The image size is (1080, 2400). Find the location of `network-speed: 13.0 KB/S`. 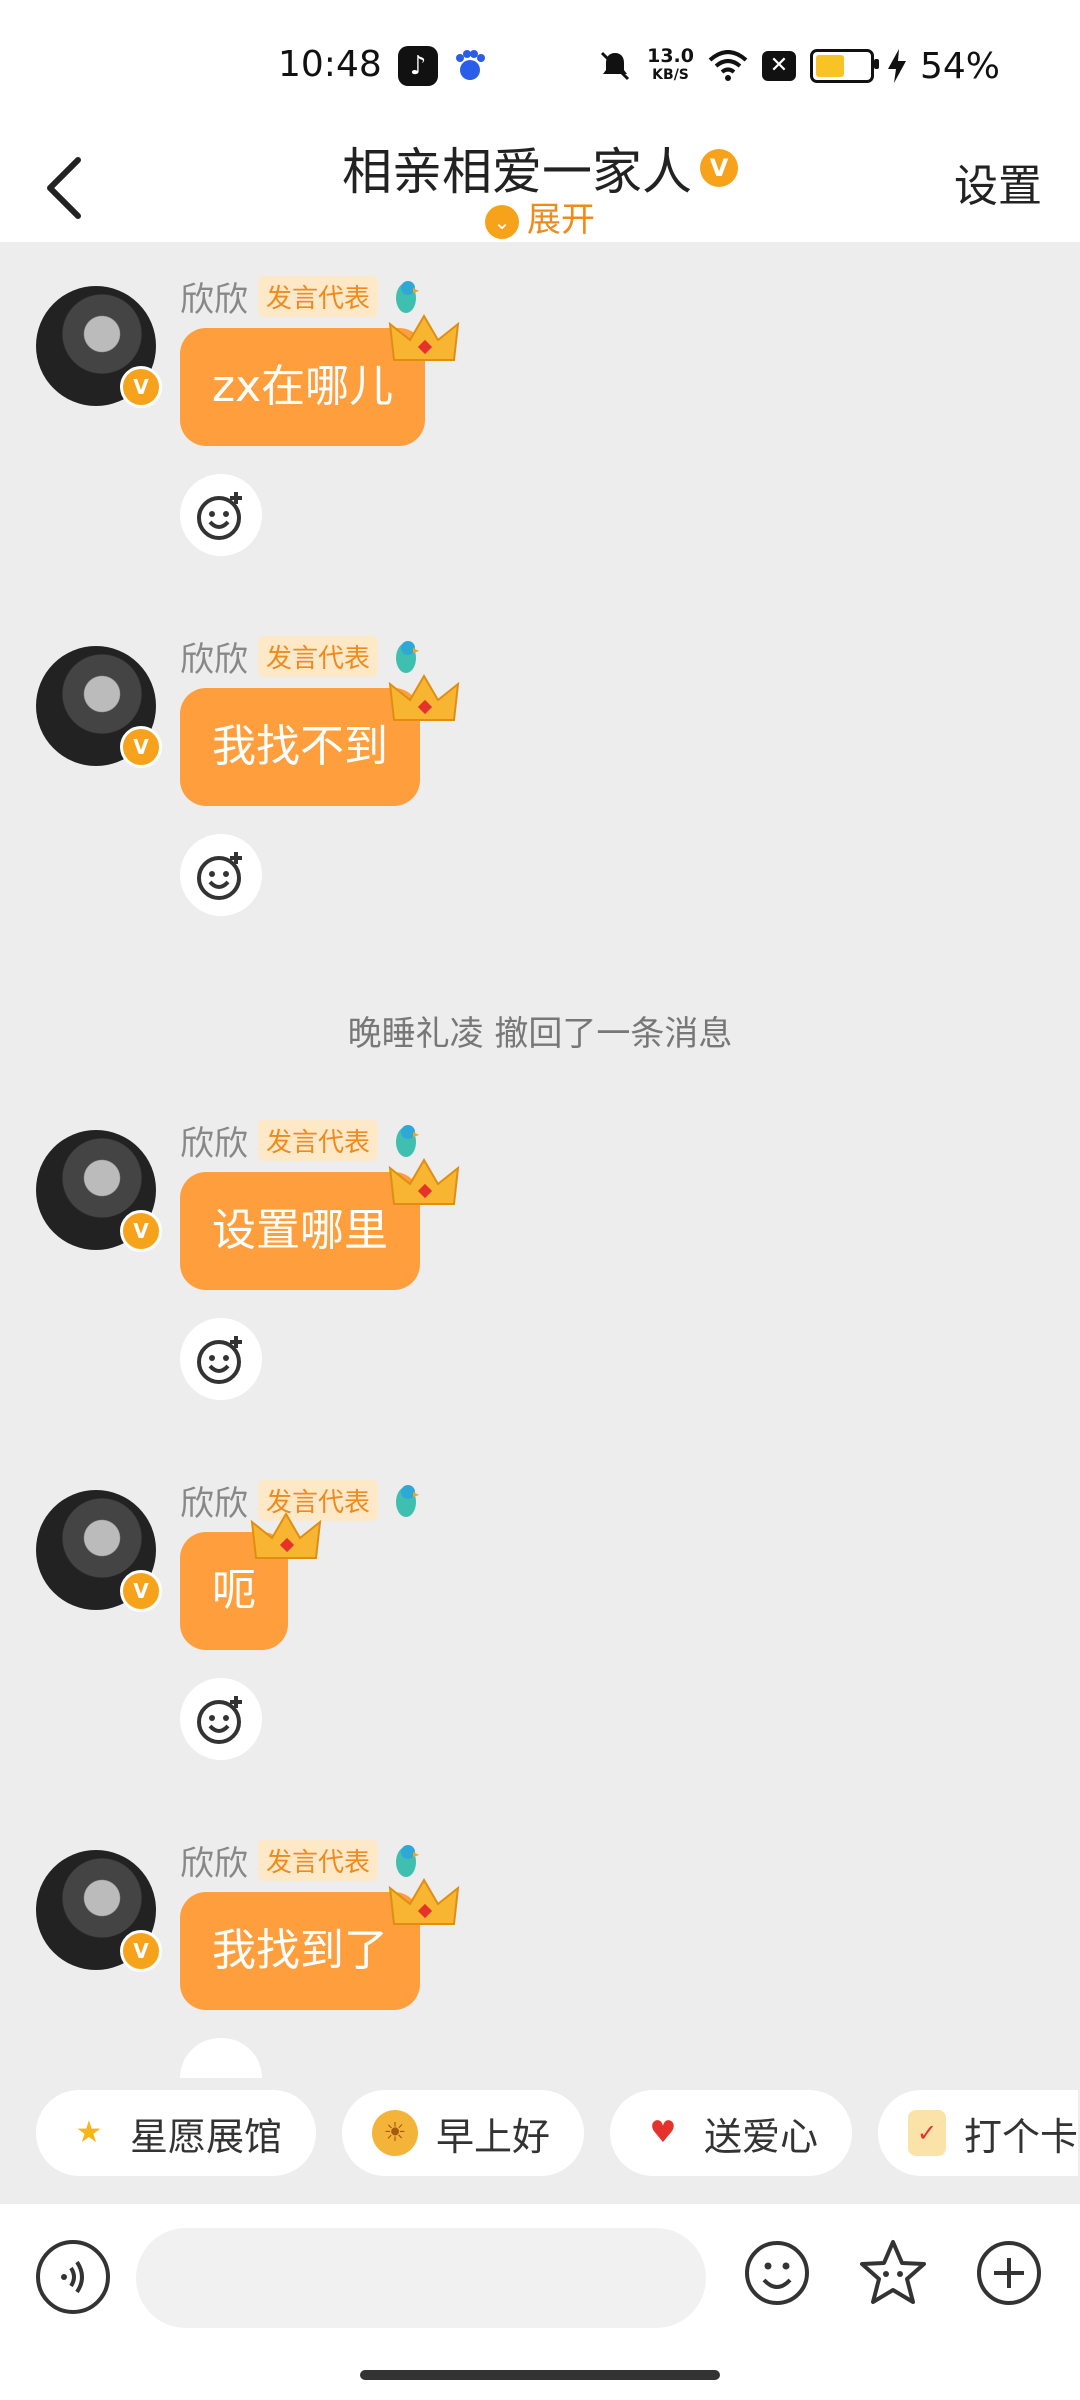

network-speed: 13.0 KB/S is located at coordinates (670, 66).